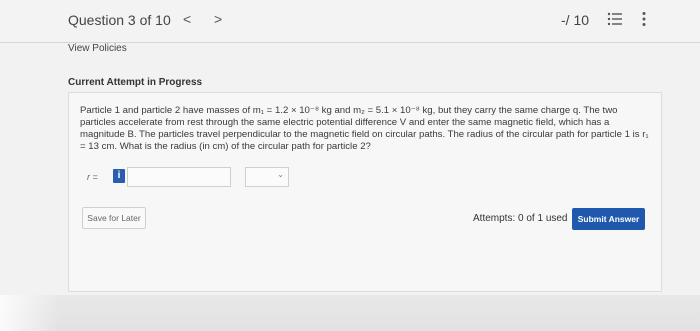 This screenshot has width=700, height=331. Describe the element at coordinates (280, 174) in the screenshot. I see `chevron-down-icon: ⌄` at that location.